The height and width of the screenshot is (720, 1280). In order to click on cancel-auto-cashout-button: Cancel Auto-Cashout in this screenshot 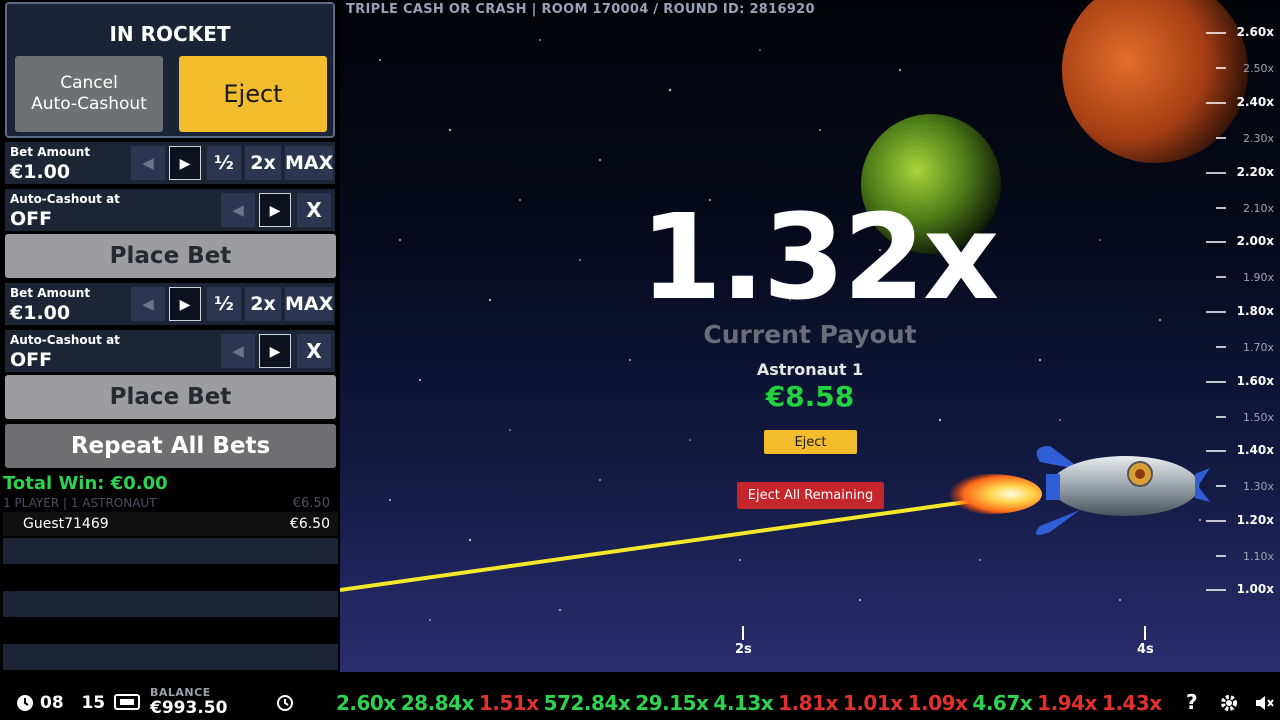, I will do `click(89, 94)`.